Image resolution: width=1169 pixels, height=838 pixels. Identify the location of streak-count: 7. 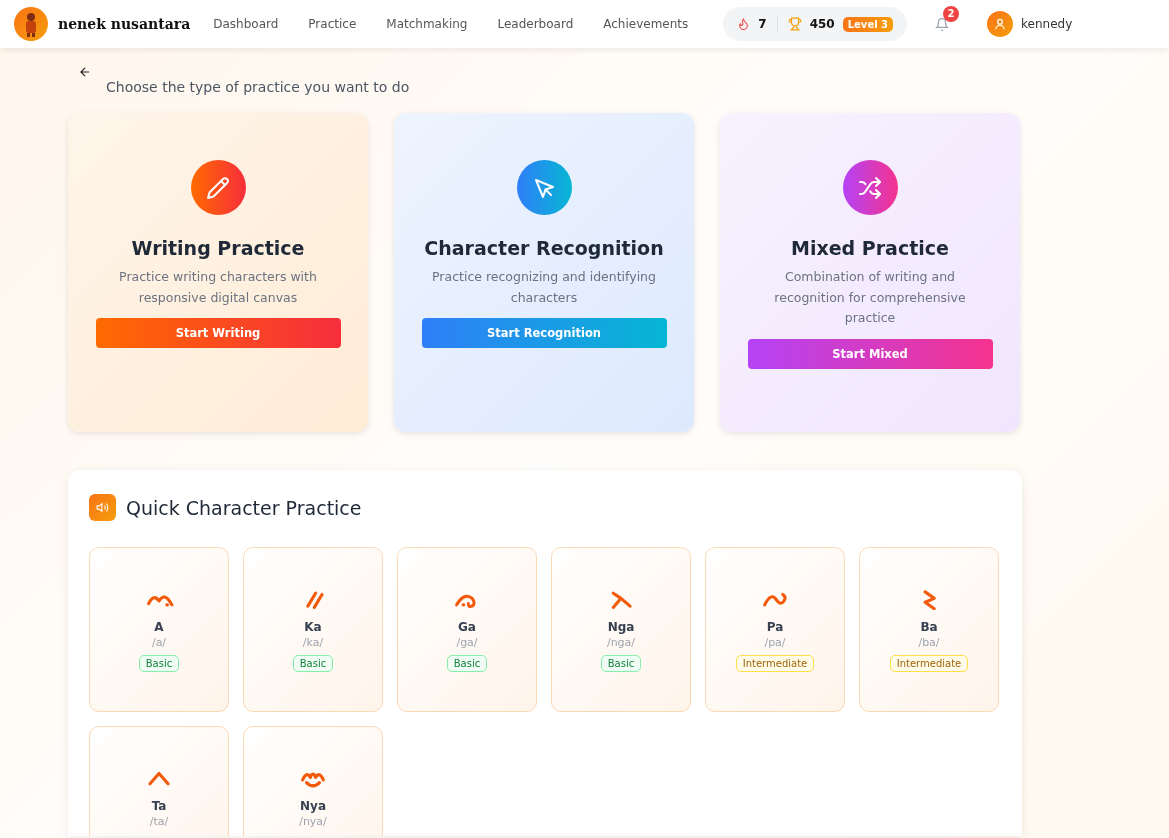
(762, 24).